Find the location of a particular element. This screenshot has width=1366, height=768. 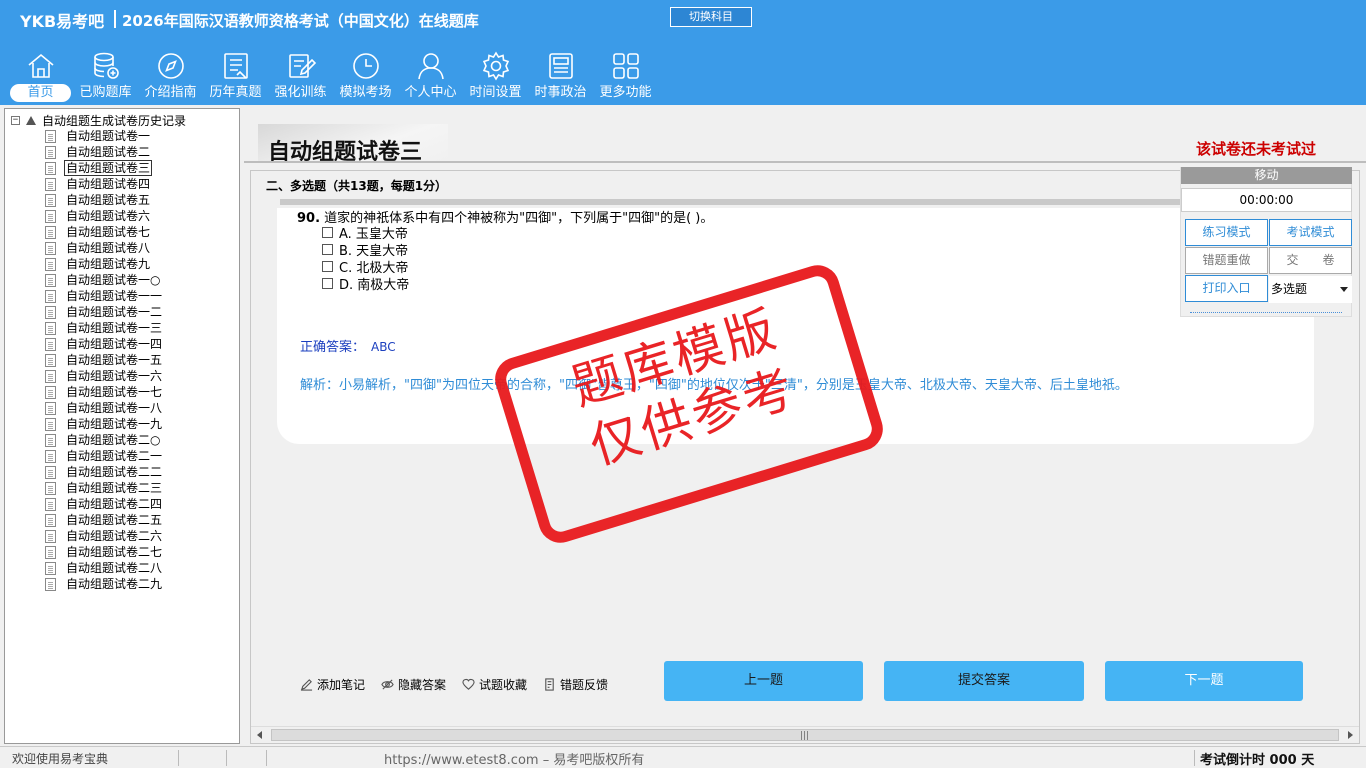

nav-item-past-papers: 历年真题 is located at coordinates (235, 75).